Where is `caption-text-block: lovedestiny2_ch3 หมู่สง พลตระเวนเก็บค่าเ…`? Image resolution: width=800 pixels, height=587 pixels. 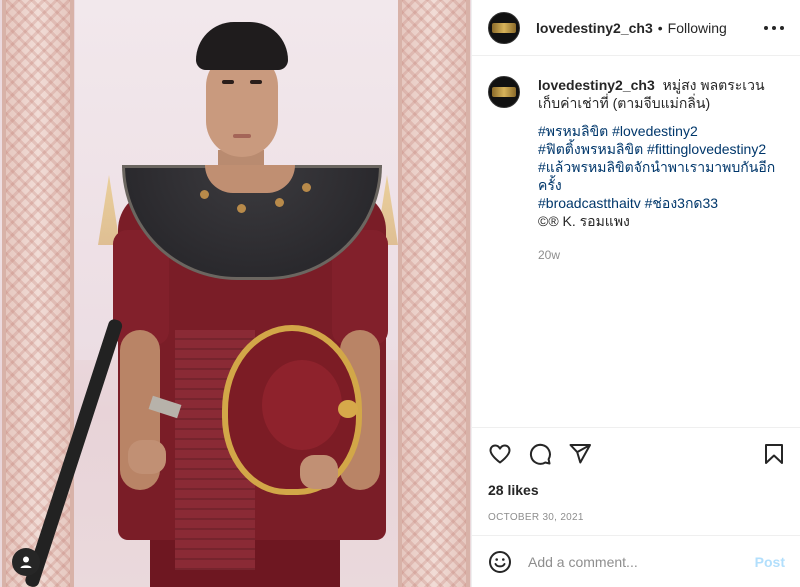
caption-text-block: lovedestiny2_ch3 หมู่สง พลตระเวนเก็บค่าเ… is located at coordinates (660, 94).